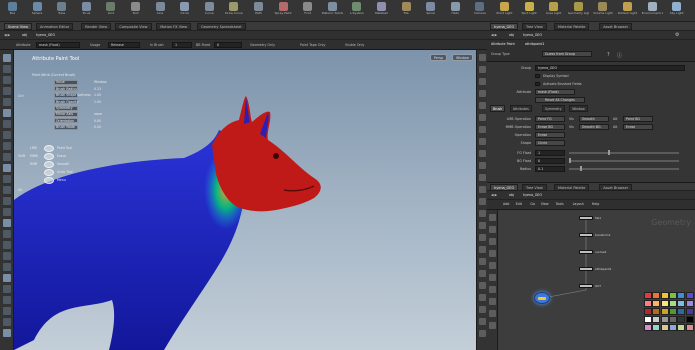 This screenshot has width=695, height=350. What do you see at coordinates (542, 298) in the screenshot?
I see `selected-node-ring` at bounding box center [542, 298].